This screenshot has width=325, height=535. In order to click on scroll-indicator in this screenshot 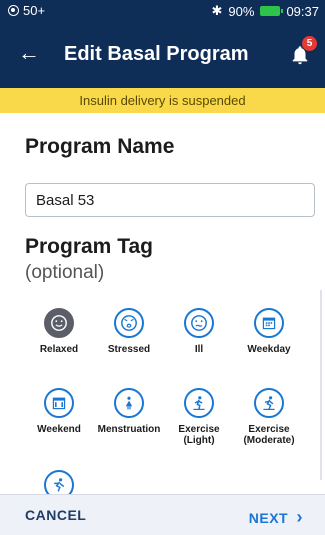, I will do `click(321, 385)`.